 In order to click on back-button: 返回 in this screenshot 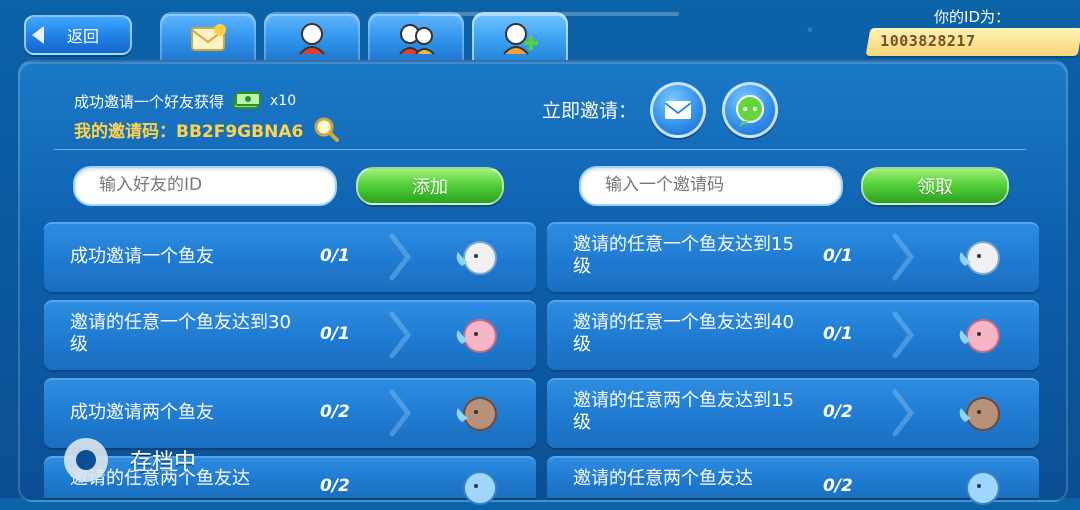, I will do `click(78, 35)`.